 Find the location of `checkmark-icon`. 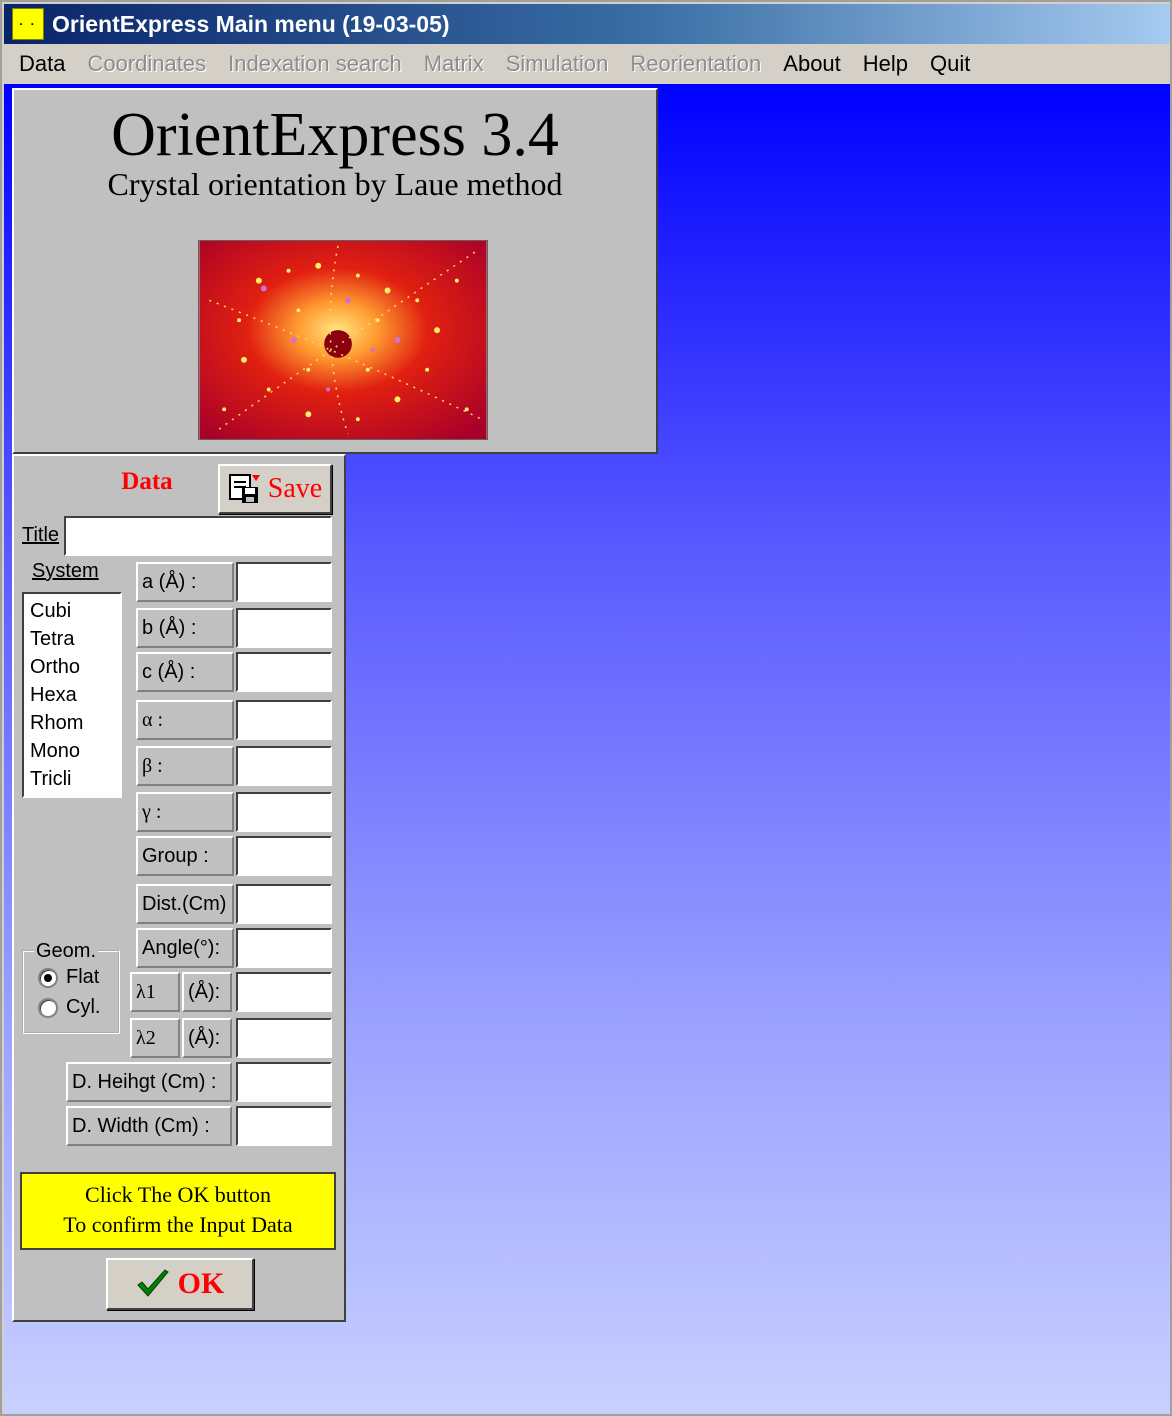

checkmark-icon is located at coordinates (152, 1283).